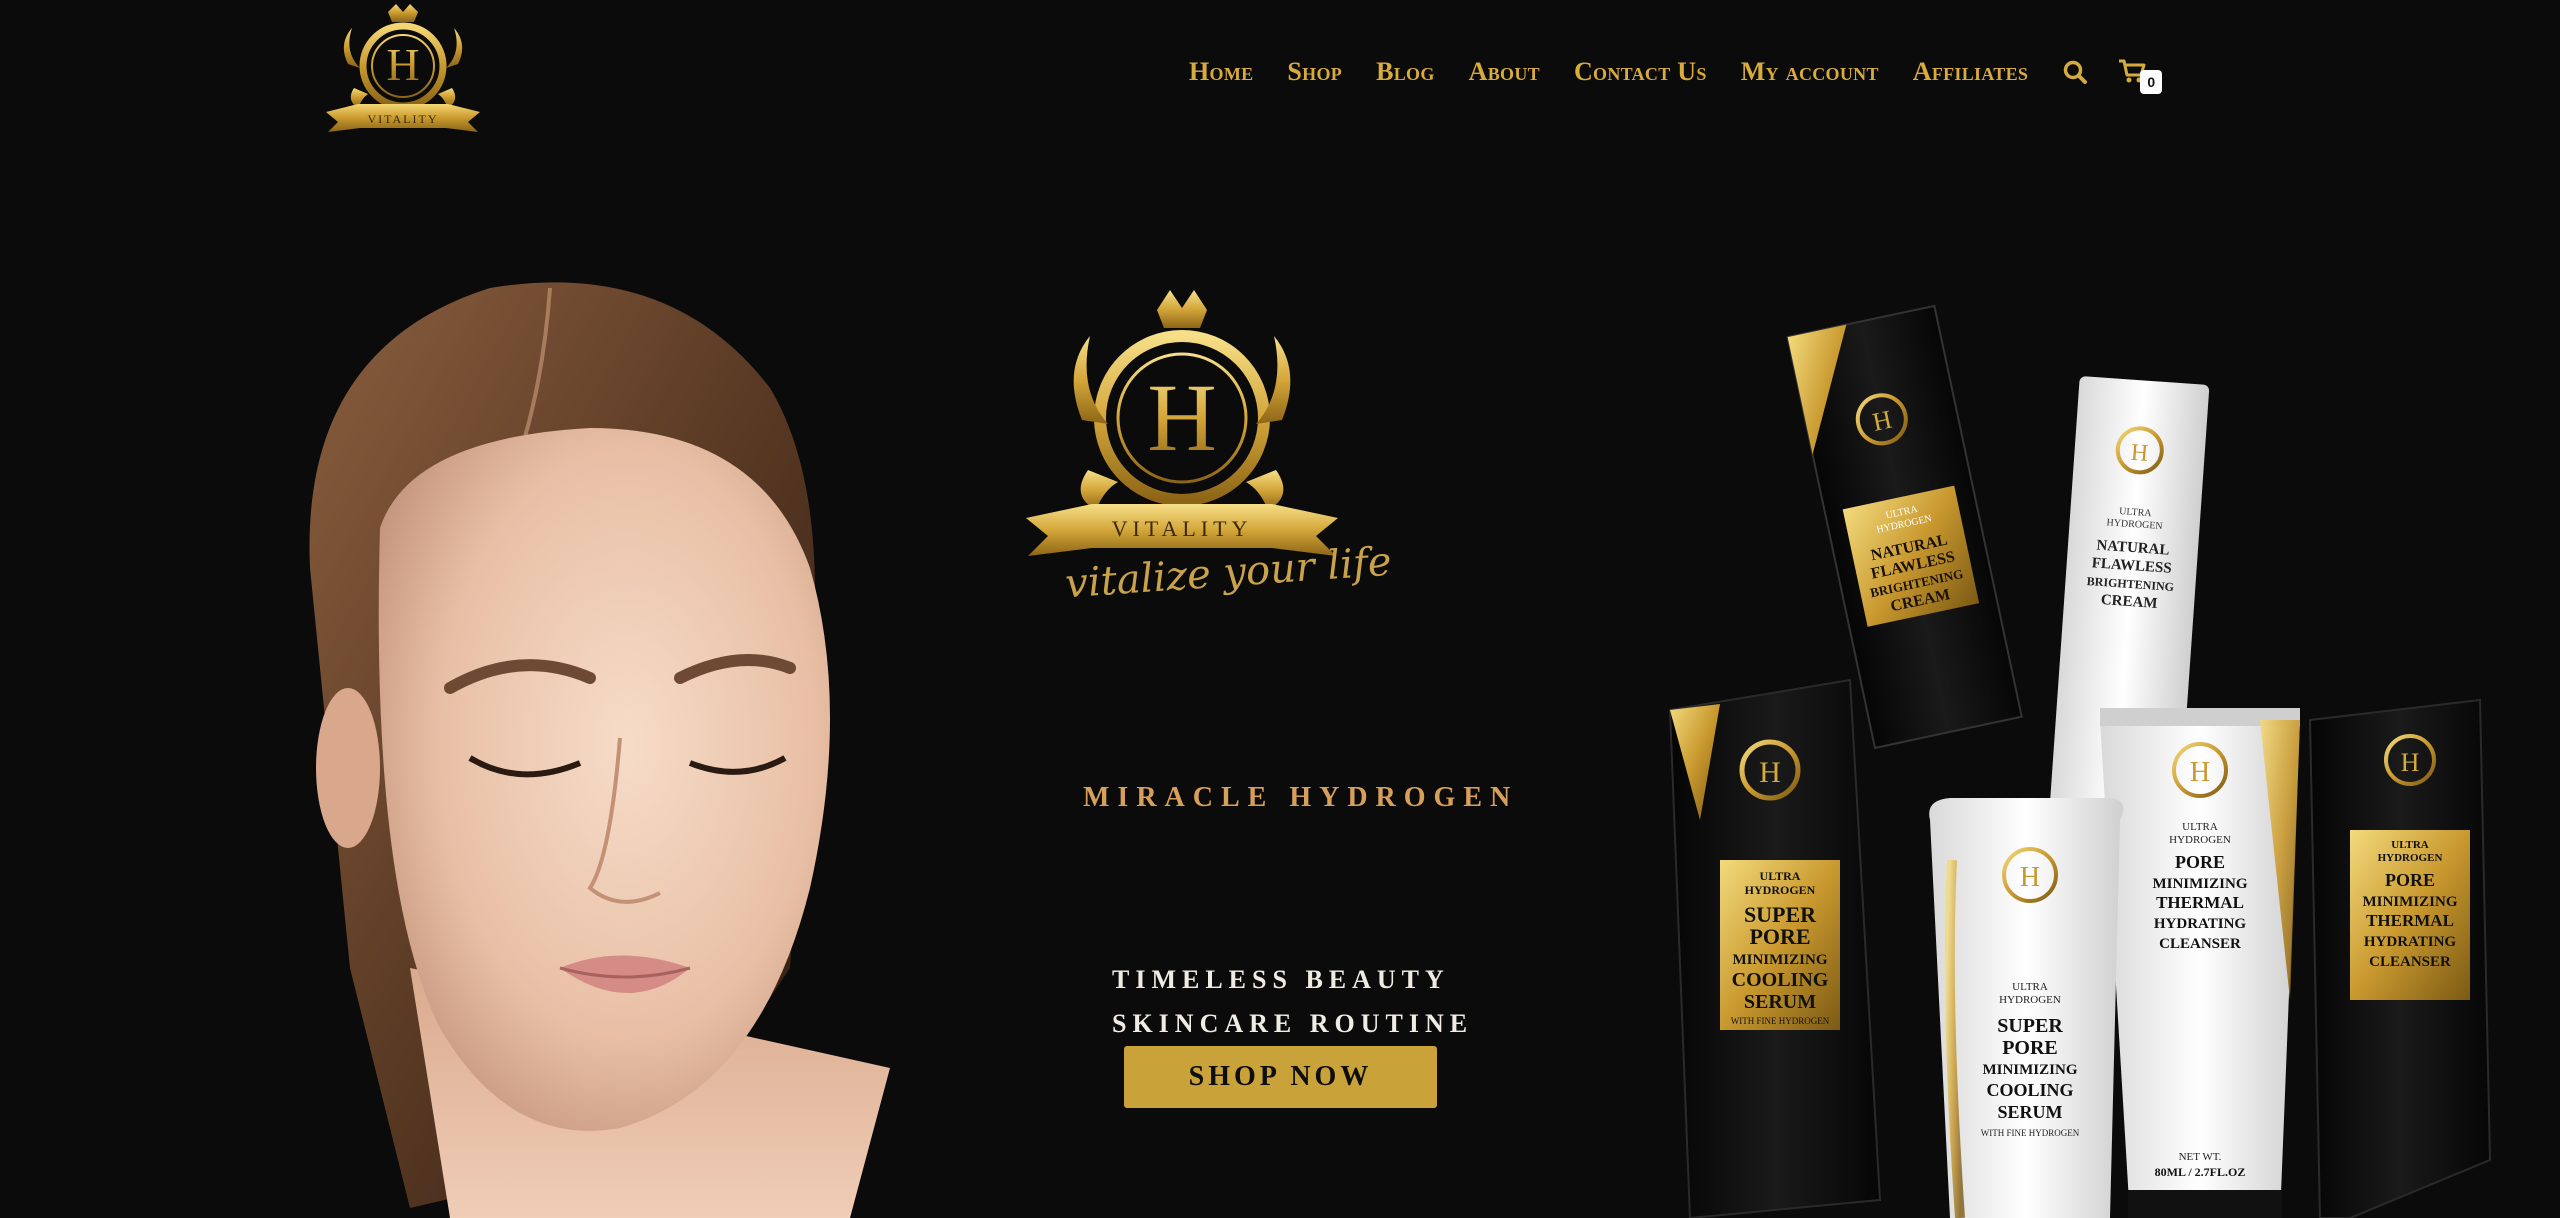 The image size is (2560, 1218). Describe the element at coordinates (2410, 858) in the screenshot. I see `box-right-line2: HYDROGEN` at that location.